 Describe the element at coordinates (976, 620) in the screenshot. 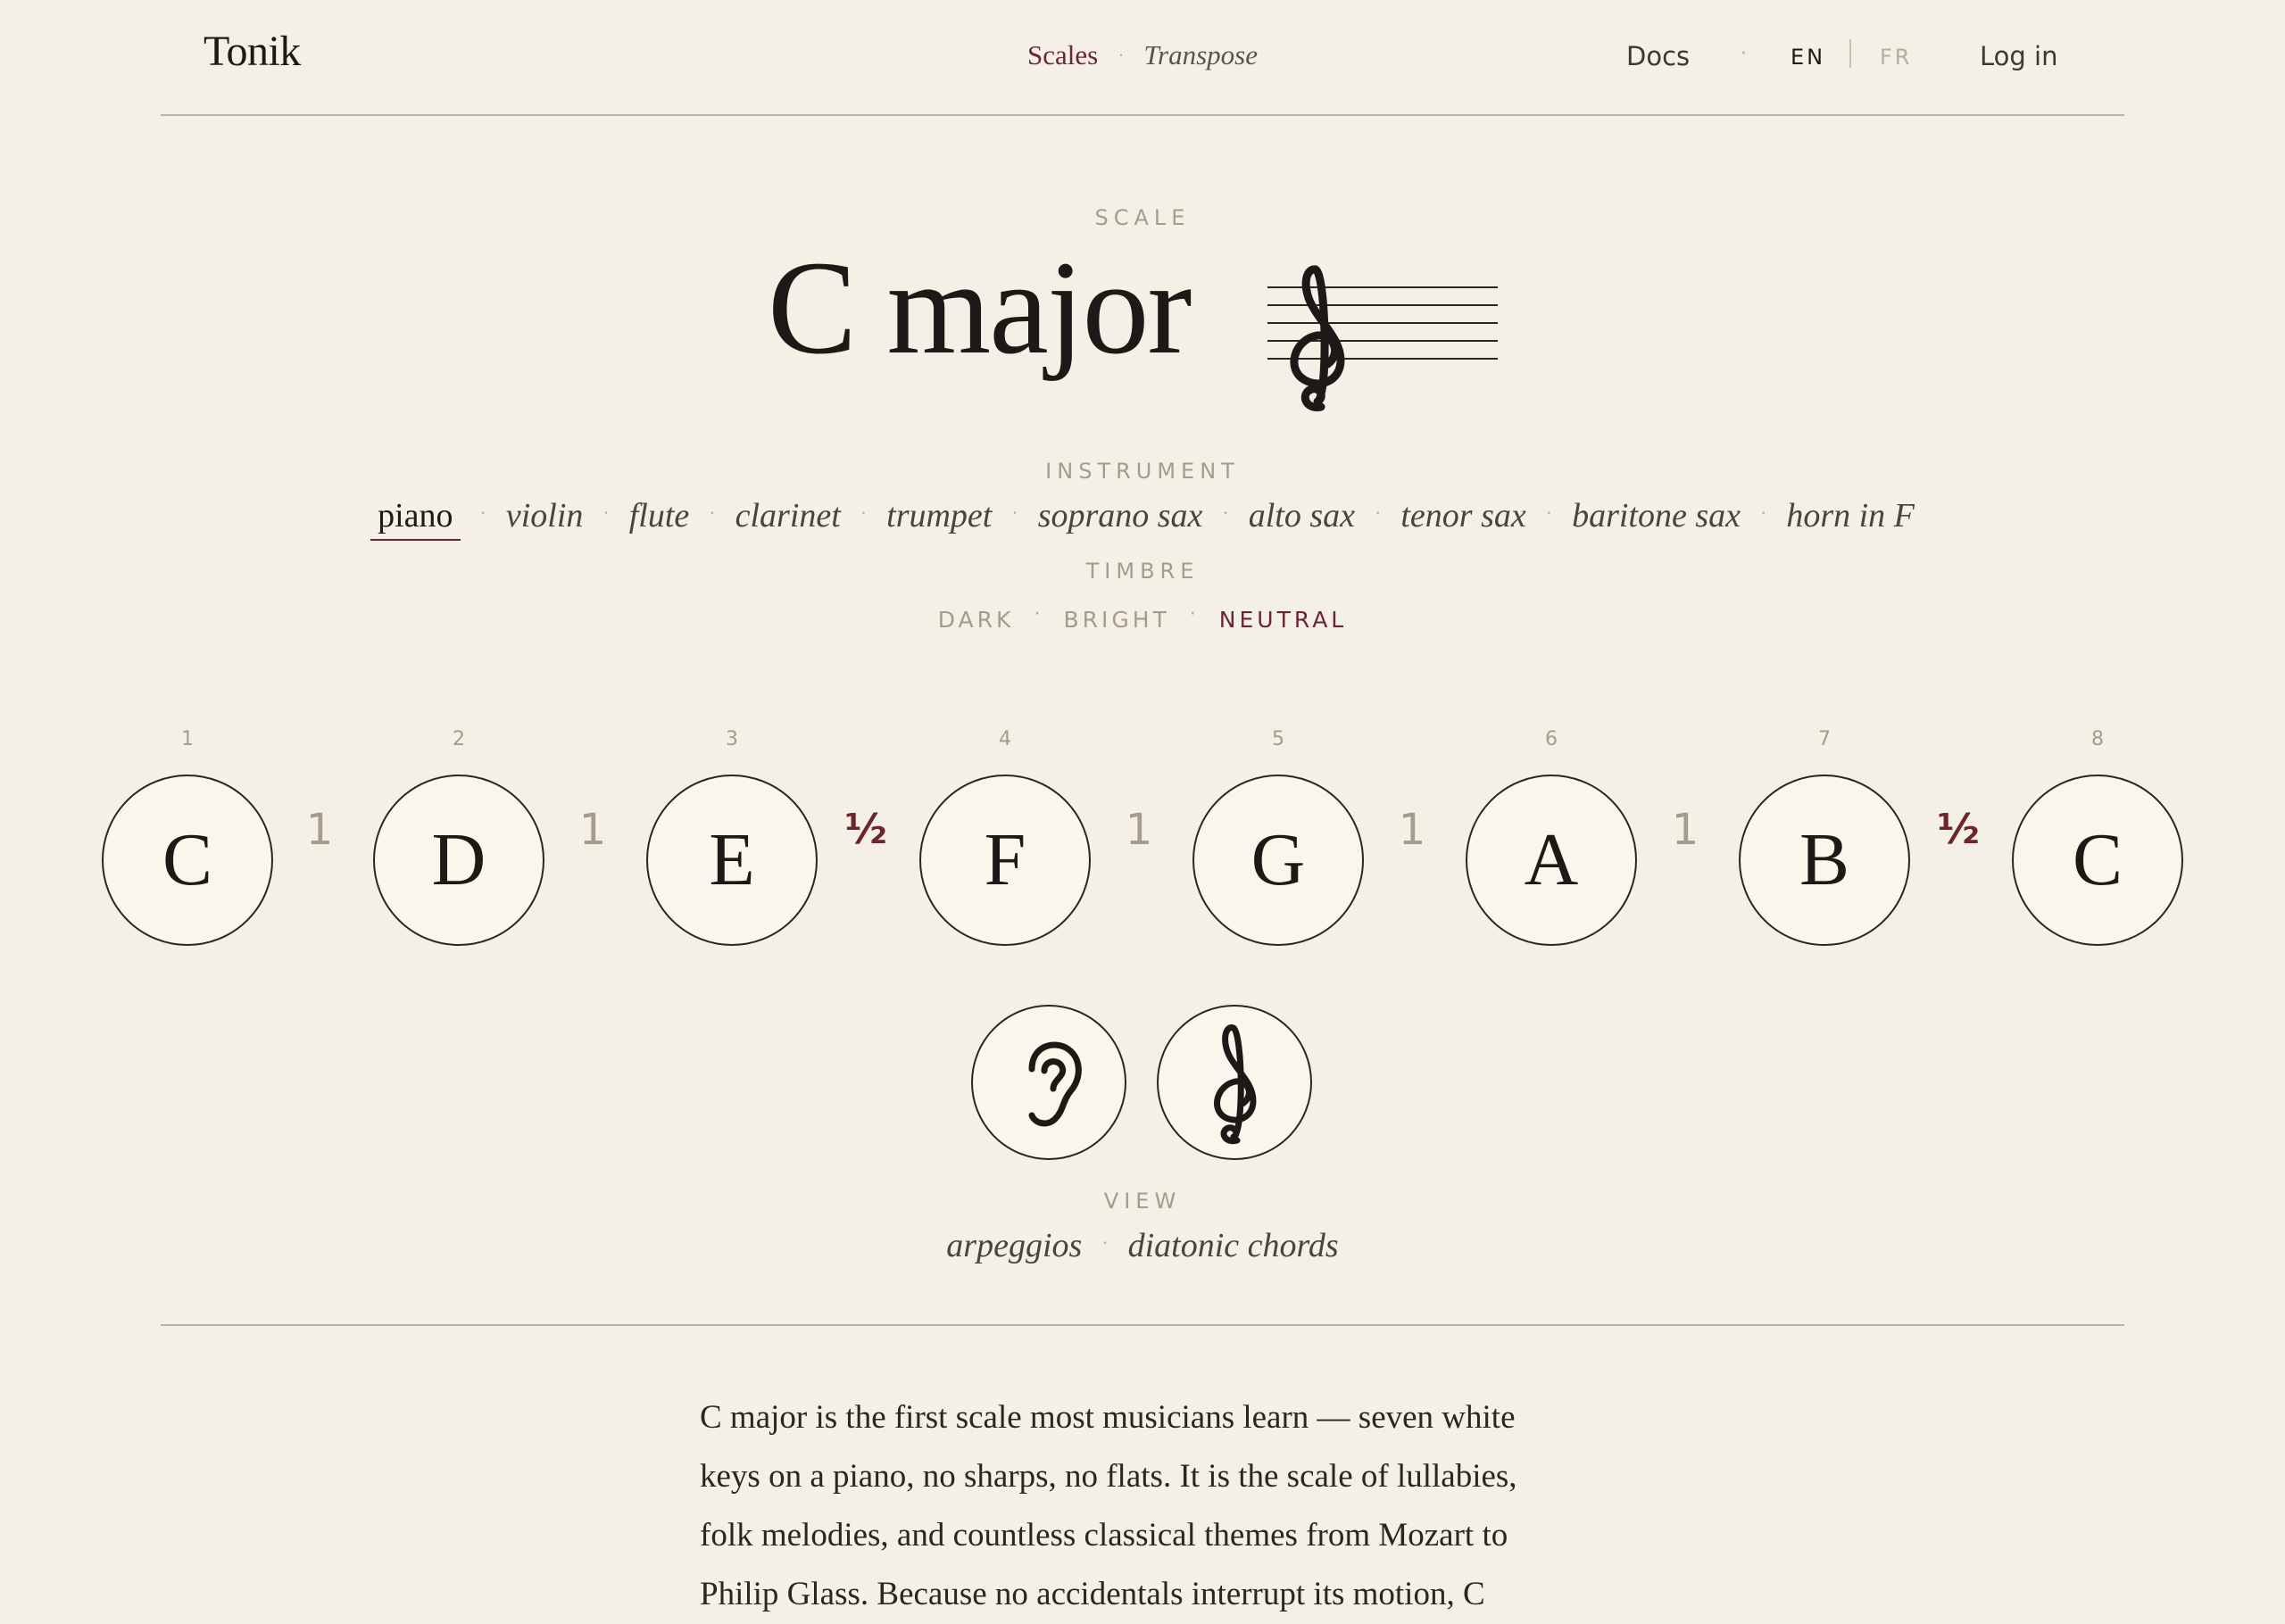

I see `timbre-dark: DARK` at that location.